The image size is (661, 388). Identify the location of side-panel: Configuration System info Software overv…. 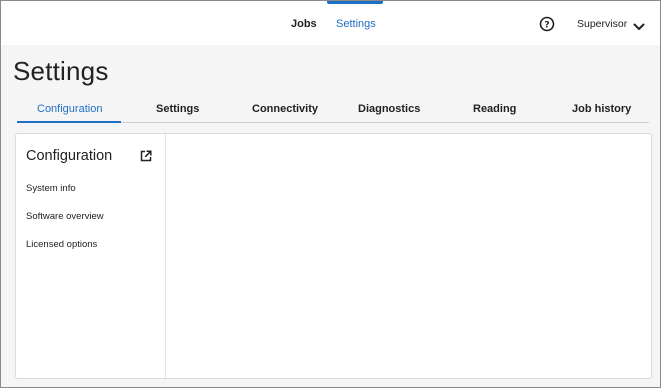
(91, 256).